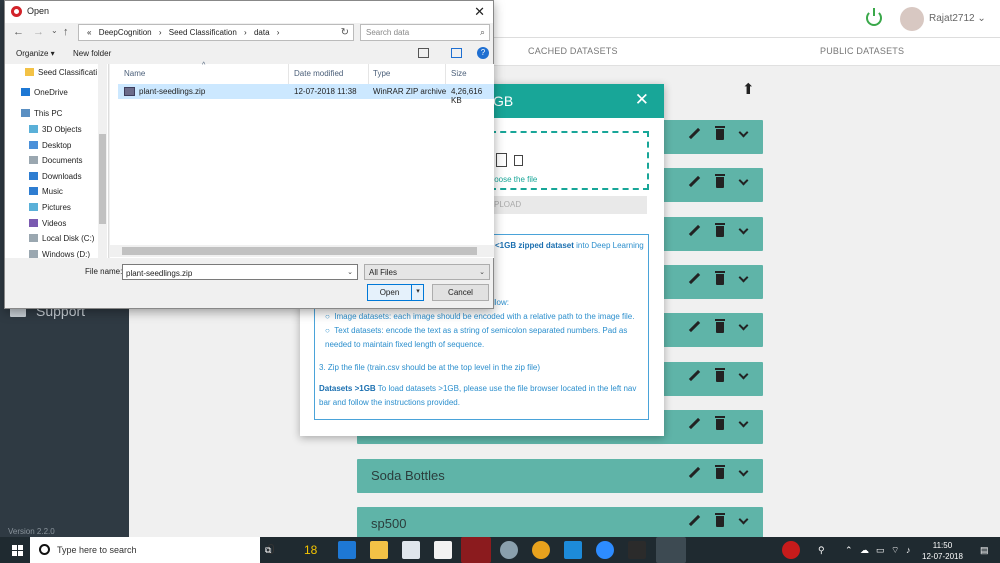 The height and width of the screenshot is (563, 1000). I want to click on camera-app-icon, so click(573, 550).